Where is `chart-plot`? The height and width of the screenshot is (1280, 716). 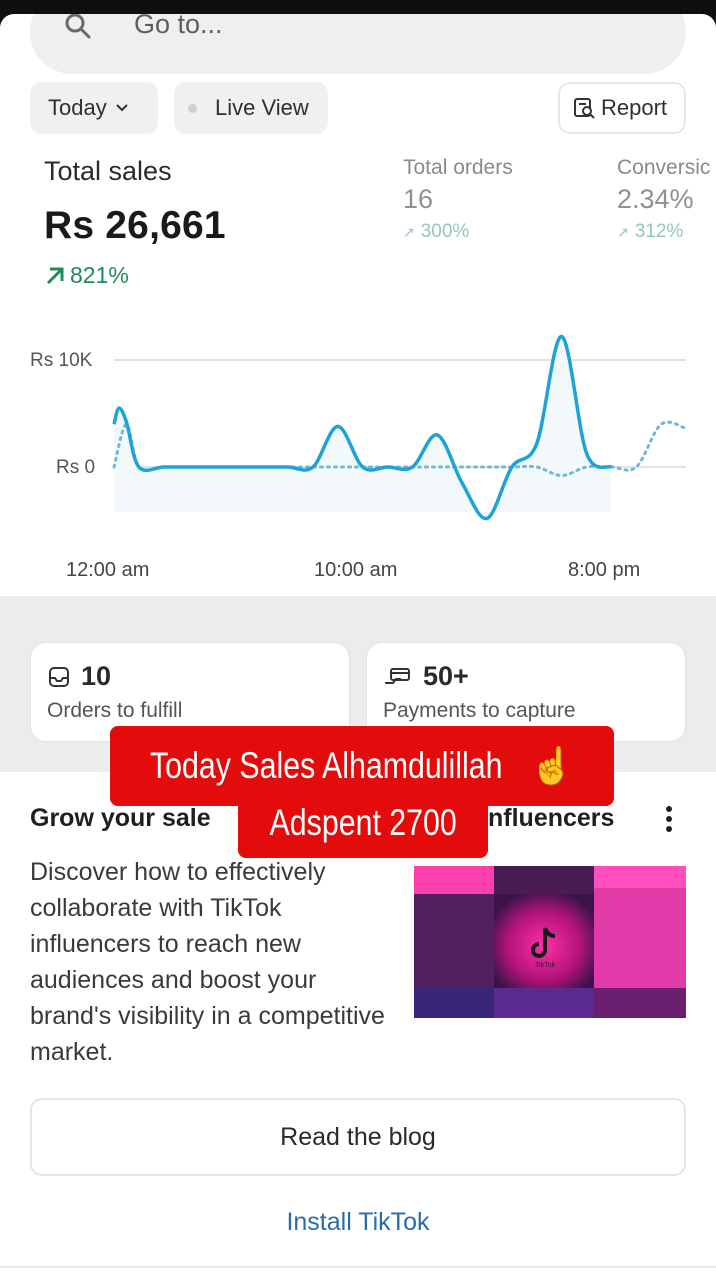
chart-plot is located at coordinates (400, 427).